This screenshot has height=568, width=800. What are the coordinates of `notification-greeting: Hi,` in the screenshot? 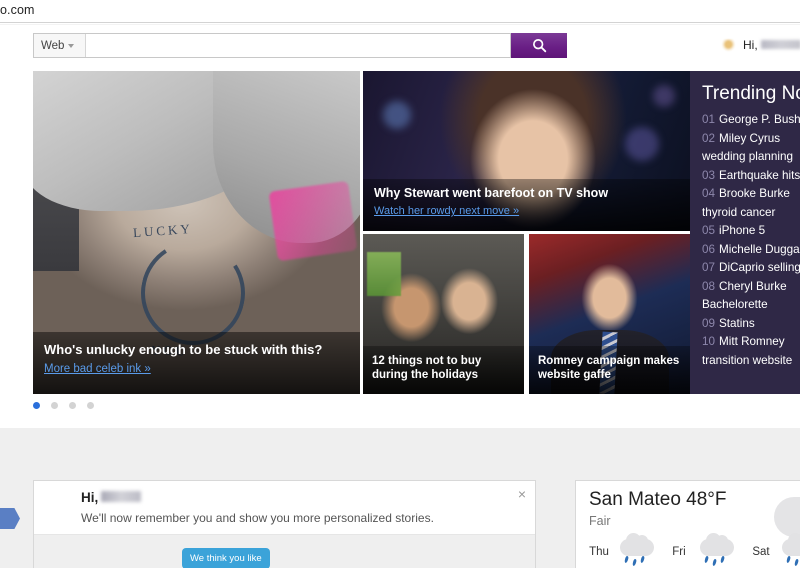 It's located at (111, 497).